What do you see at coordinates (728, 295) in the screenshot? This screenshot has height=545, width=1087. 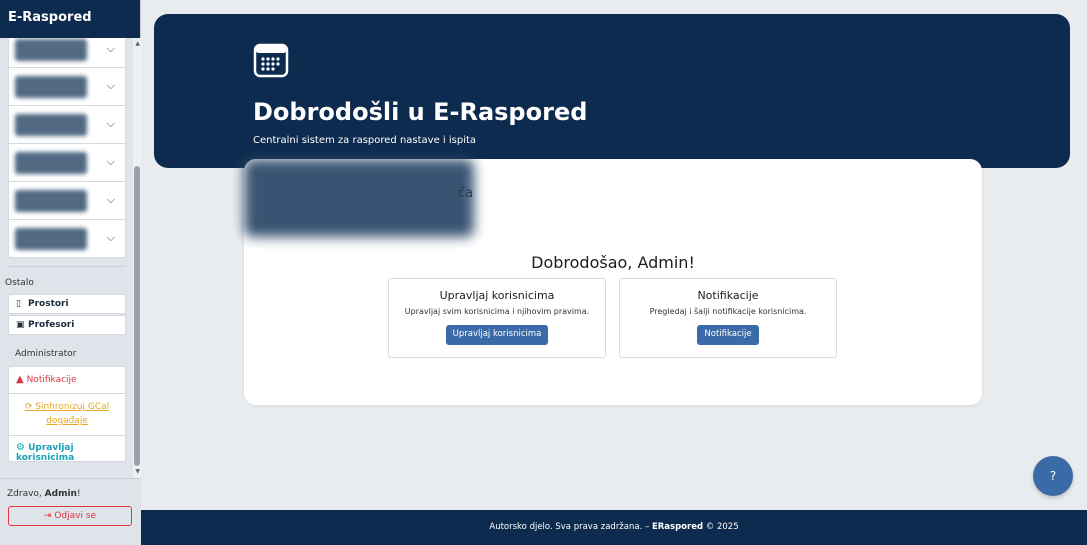 I see `card-title: Notifikacije` at bounding box center [728, 295].